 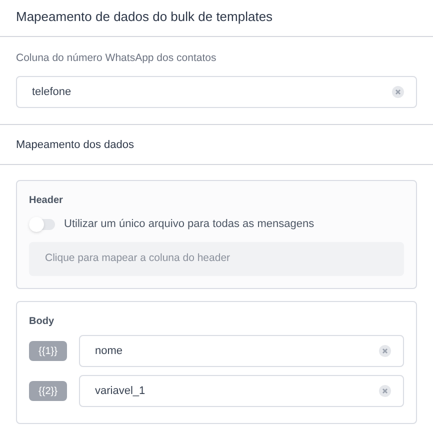 I want to click on select-field: variavel_1, so click(x=241, y=391).